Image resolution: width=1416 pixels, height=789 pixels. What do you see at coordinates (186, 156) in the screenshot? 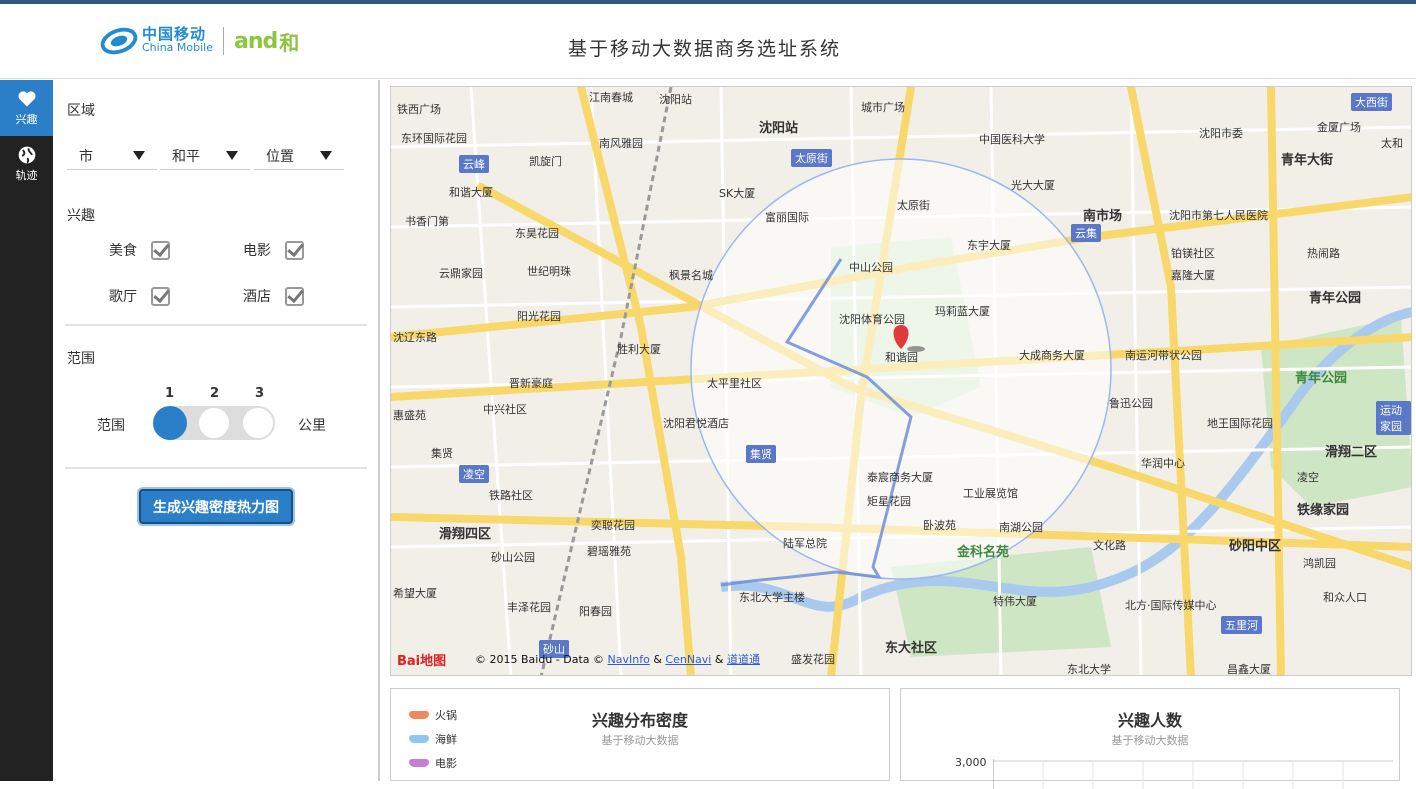
I see `district-select-value: 和平` at bounding box center [186, 156].